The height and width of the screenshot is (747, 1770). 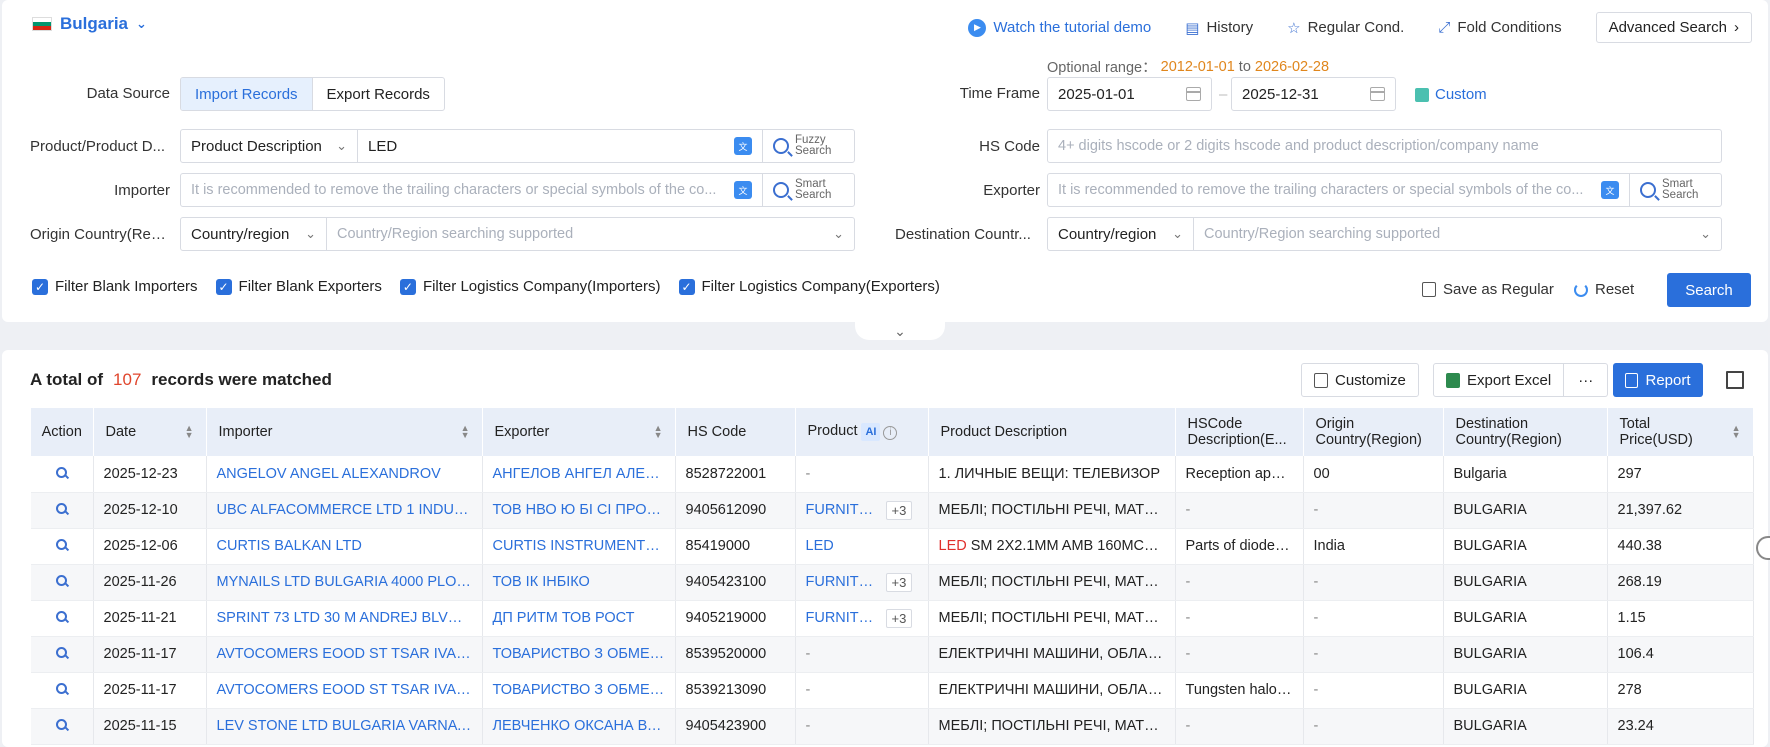 I want to click on cell-exporter: CURTIS INSTRUMENTS INC, so click(x=579, y=546).